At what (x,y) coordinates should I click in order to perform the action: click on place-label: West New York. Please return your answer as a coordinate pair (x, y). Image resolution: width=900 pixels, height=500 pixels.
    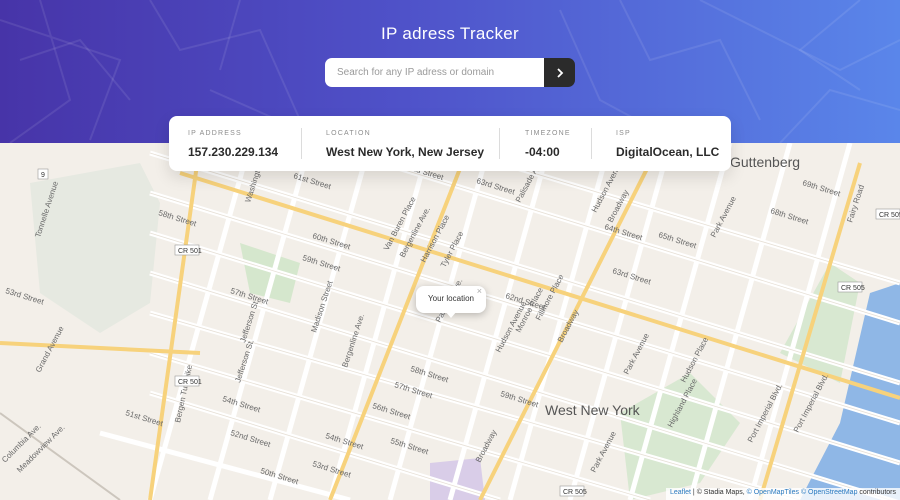
    Looking at the image, I should click on (593, 410).